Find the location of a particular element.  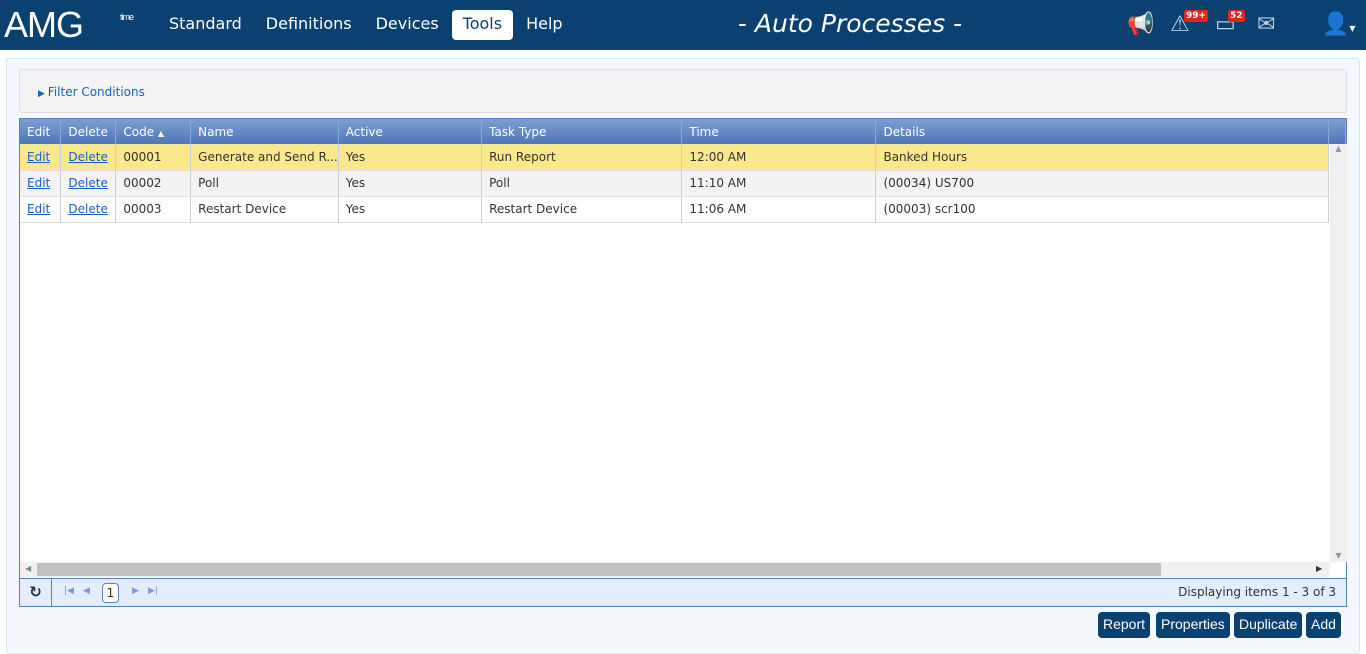

col-task-type: Task Type is located at coordinates (582, 131).